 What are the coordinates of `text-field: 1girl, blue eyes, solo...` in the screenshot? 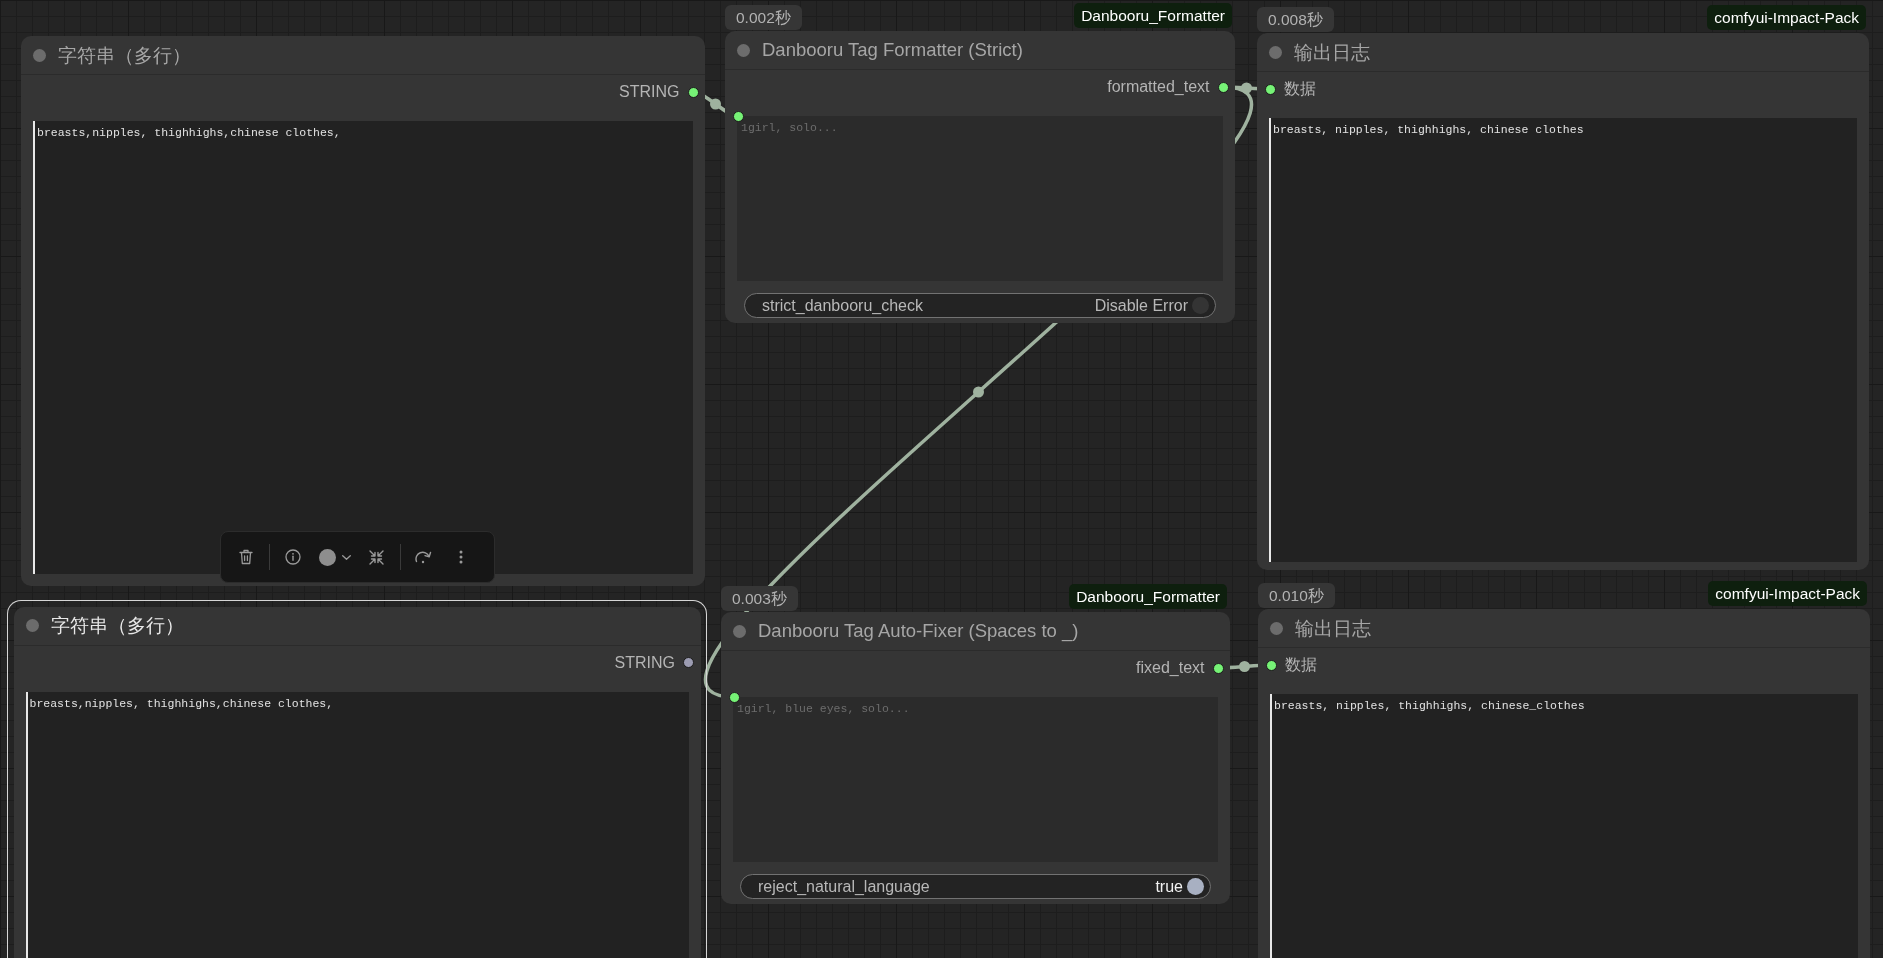 It's located at (975, 779).